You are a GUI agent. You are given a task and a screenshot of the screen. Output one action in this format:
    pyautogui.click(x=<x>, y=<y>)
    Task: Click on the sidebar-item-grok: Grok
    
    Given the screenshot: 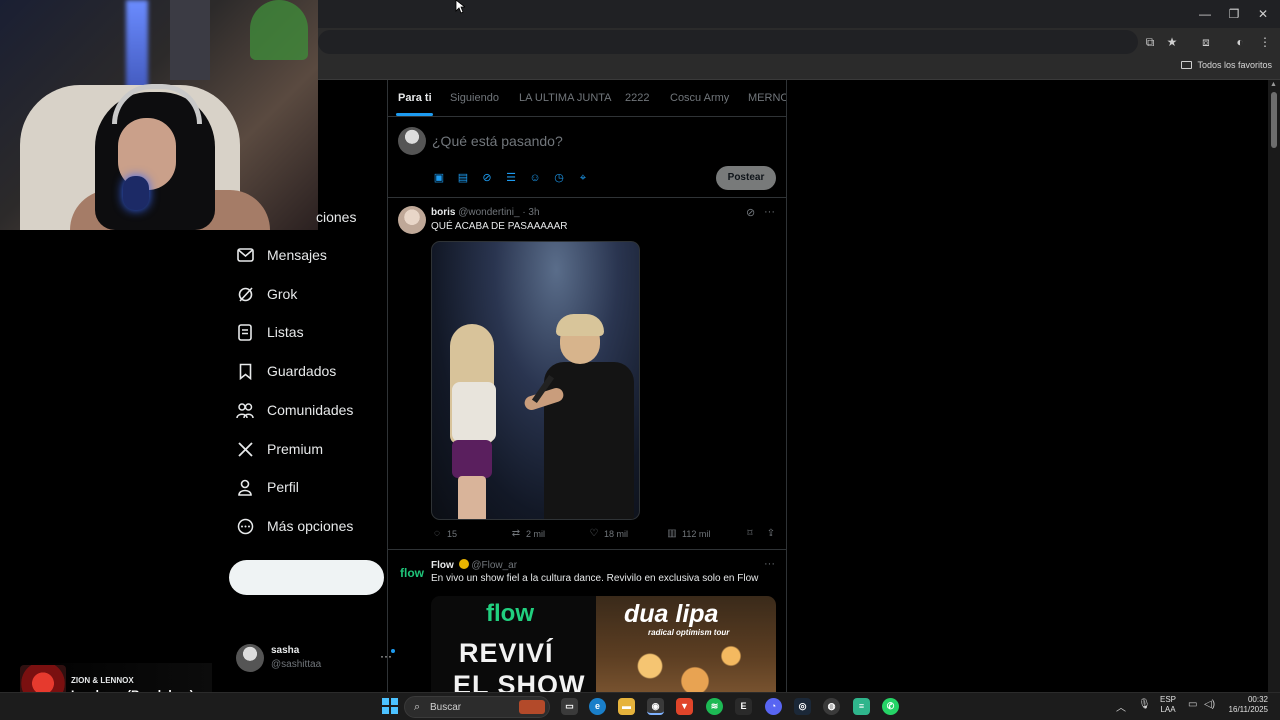 What is the action you would take?
    pyautogui.click(x=266, y=294)
    